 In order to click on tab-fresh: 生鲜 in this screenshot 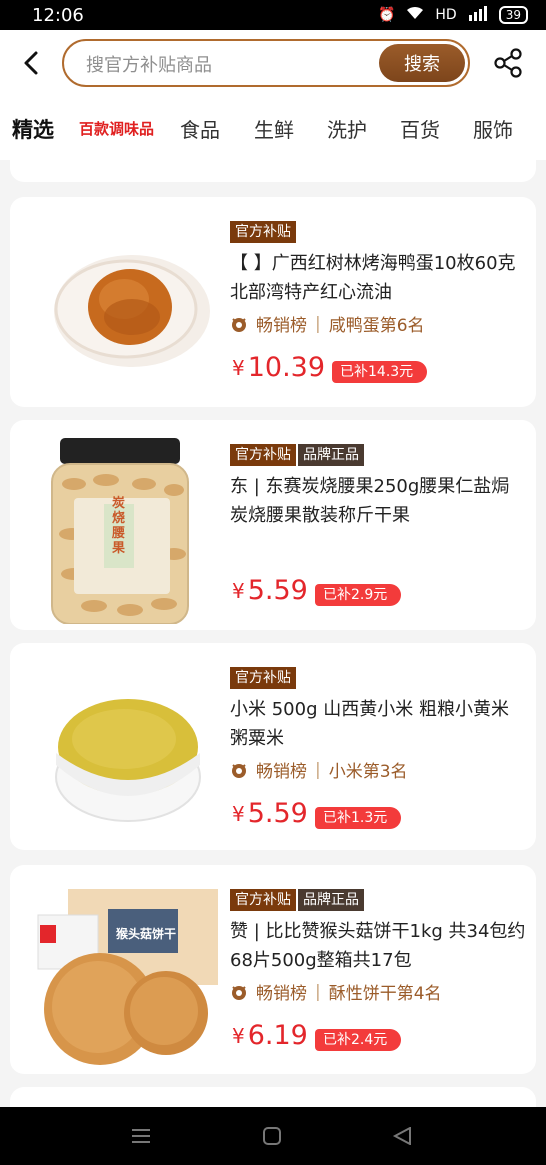, I will do `click(274, 128)`.